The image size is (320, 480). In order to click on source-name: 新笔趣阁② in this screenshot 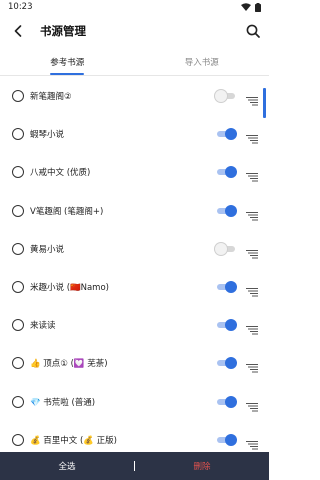, I will do `click(51, 97)`.